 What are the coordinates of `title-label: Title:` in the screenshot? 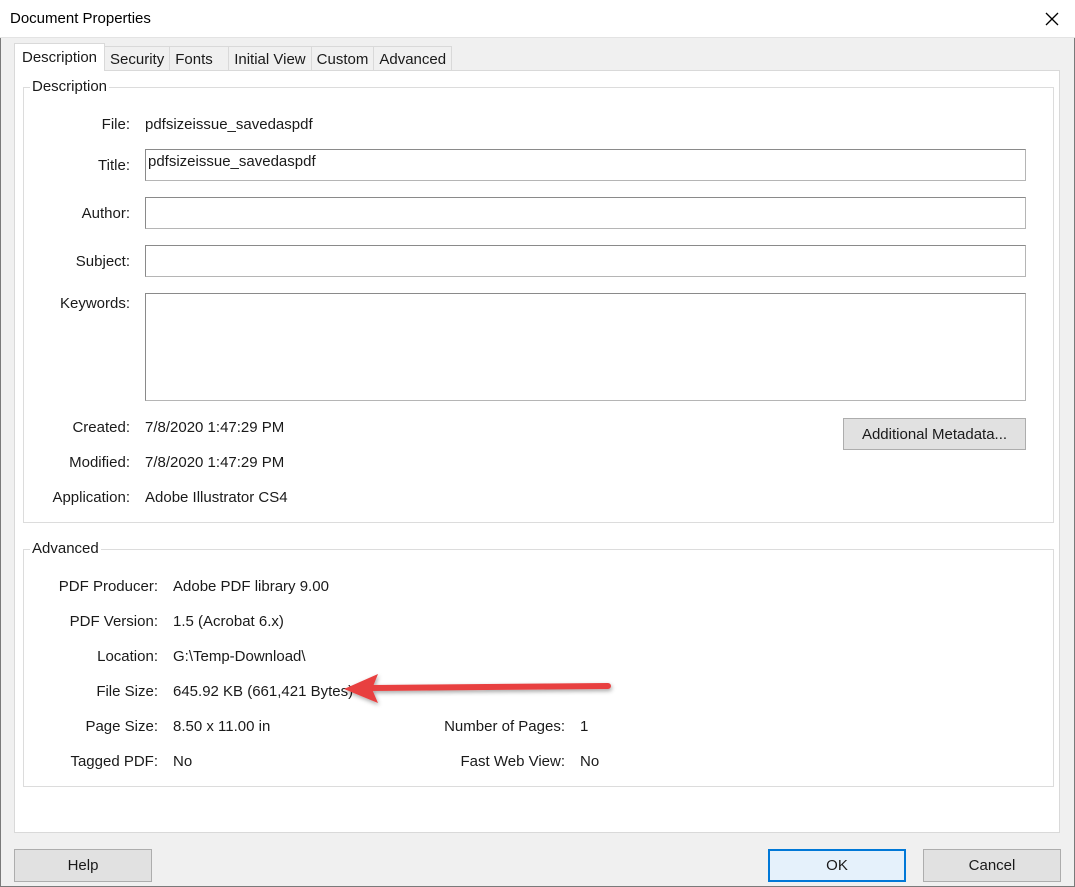 It's located at (114, 165).